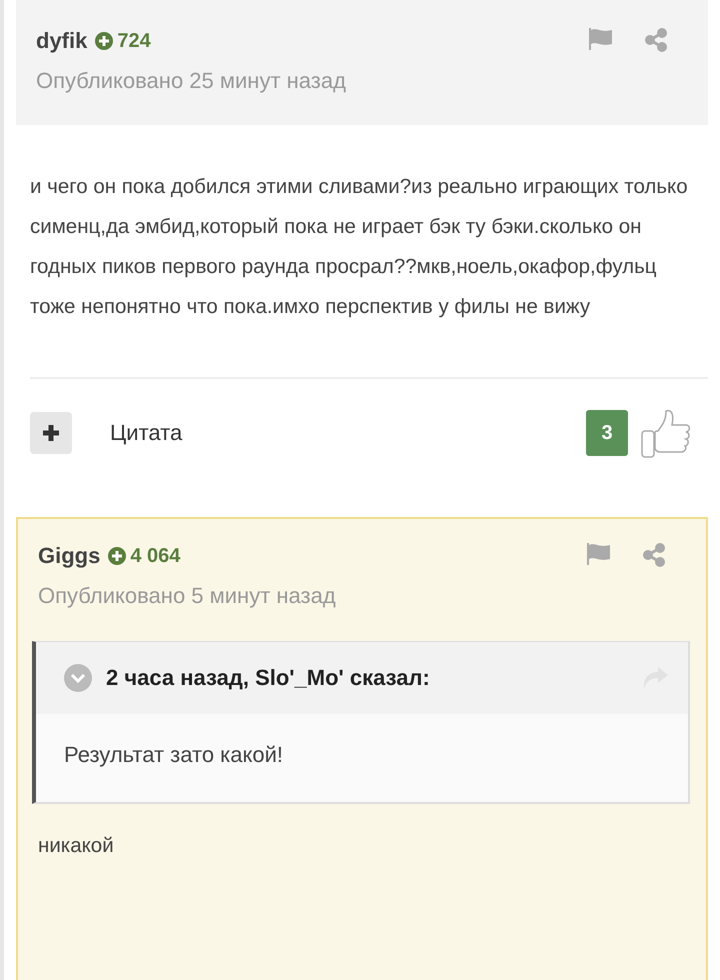 This screenshot has width=720, height=980. I want to click on published-time: Опубликовано 5 минут назад, so click(187, 596).